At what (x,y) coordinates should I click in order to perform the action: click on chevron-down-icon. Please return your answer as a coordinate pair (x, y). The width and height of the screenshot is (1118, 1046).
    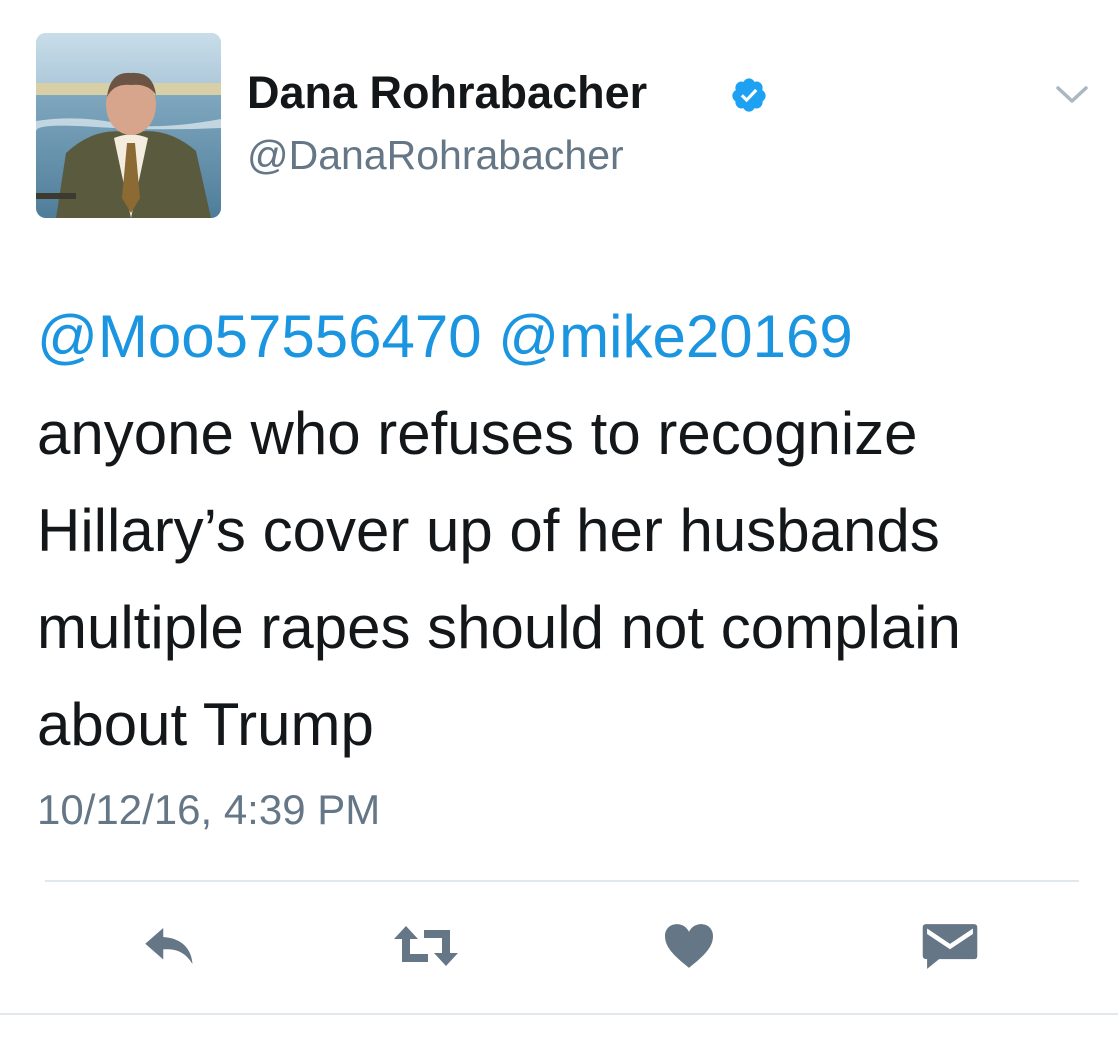
    Looking at the image, I should click on (1072, 94).